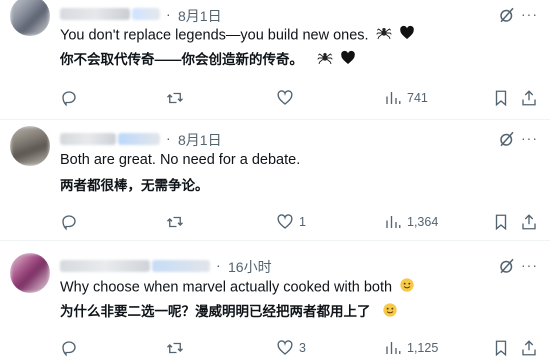  I want to click on post-text-chinese: 你不会取代传奇——你会创造新的传奇。, so click(208, 60).